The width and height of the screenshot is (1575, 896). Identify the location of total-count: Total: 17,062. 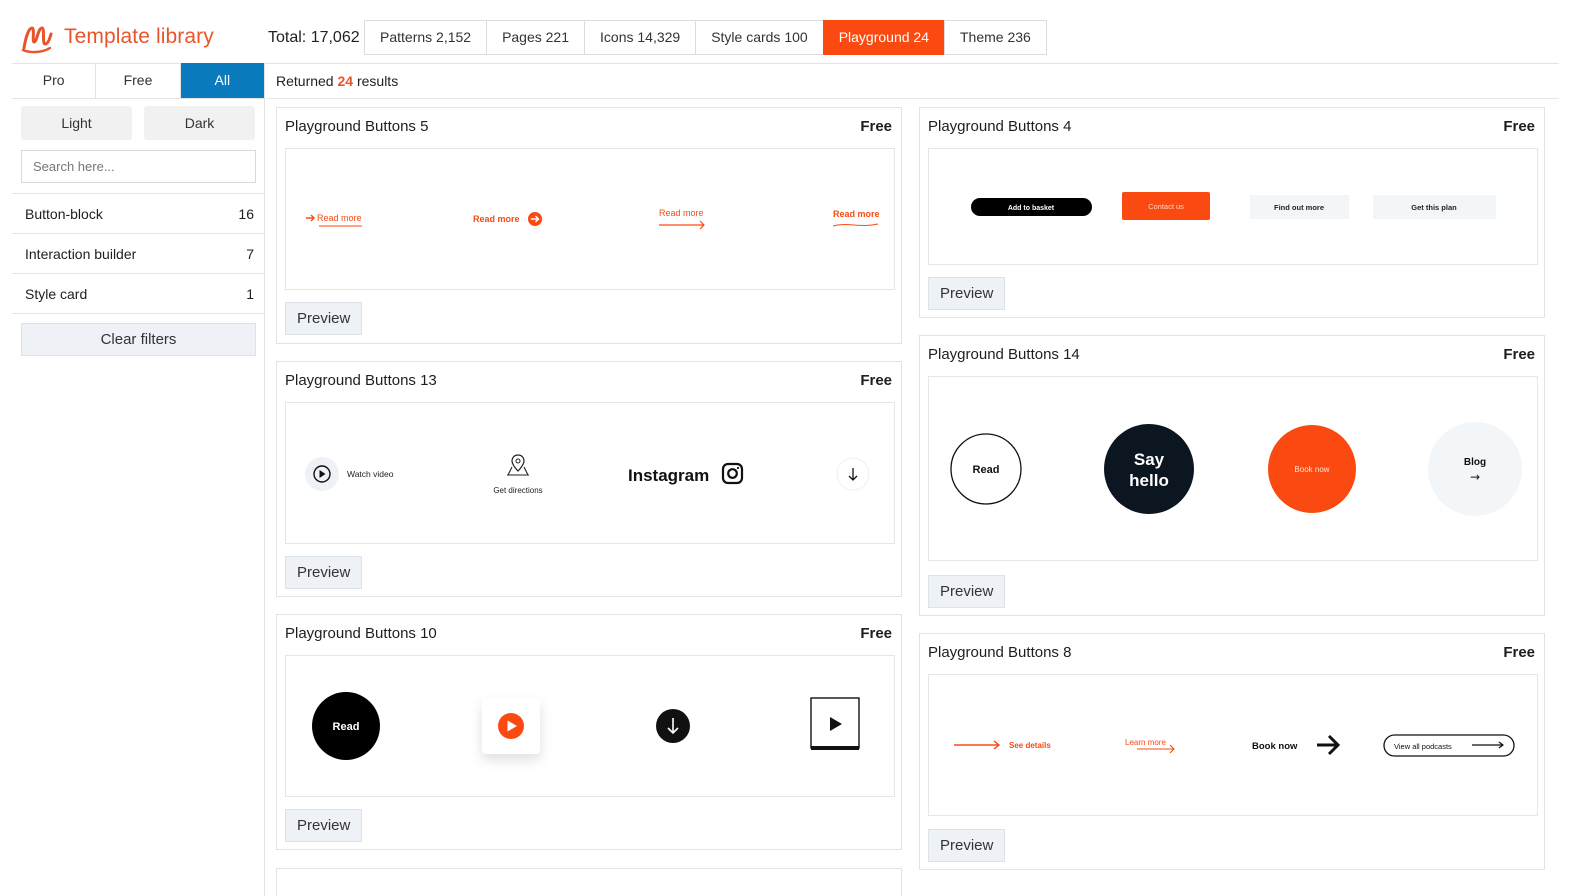
(314, 37).